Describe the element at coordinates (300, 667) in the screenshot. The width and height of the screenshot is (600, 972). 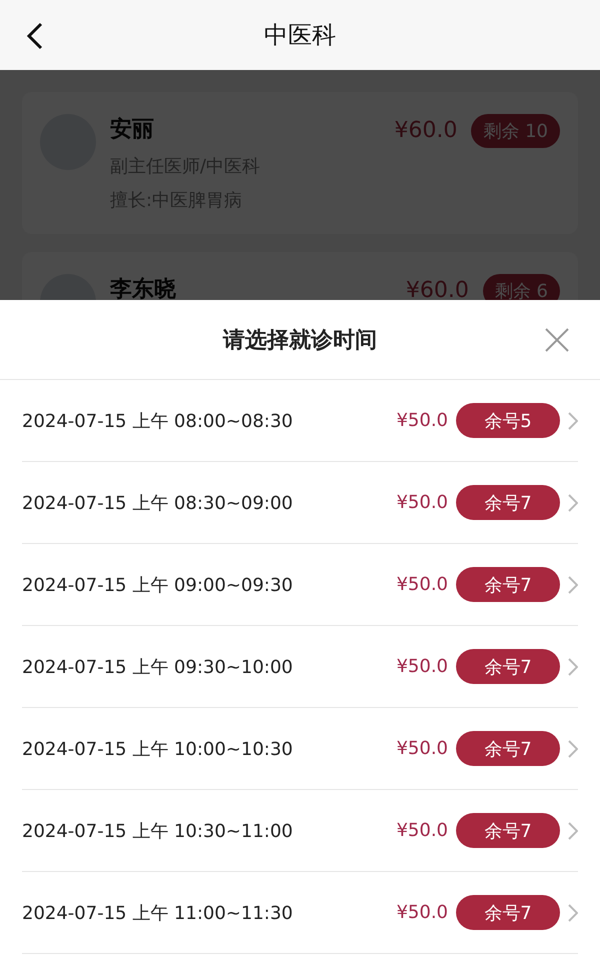
I see `time-slot-row: 2024-07-15 上午 09:30~10:00 ¥50.0 余号7` at that location.